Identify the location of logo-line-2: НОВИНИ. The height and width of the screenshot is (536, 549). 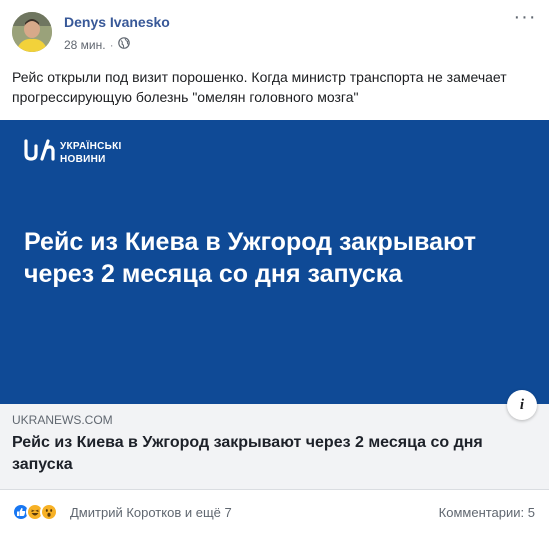
(83, 159).